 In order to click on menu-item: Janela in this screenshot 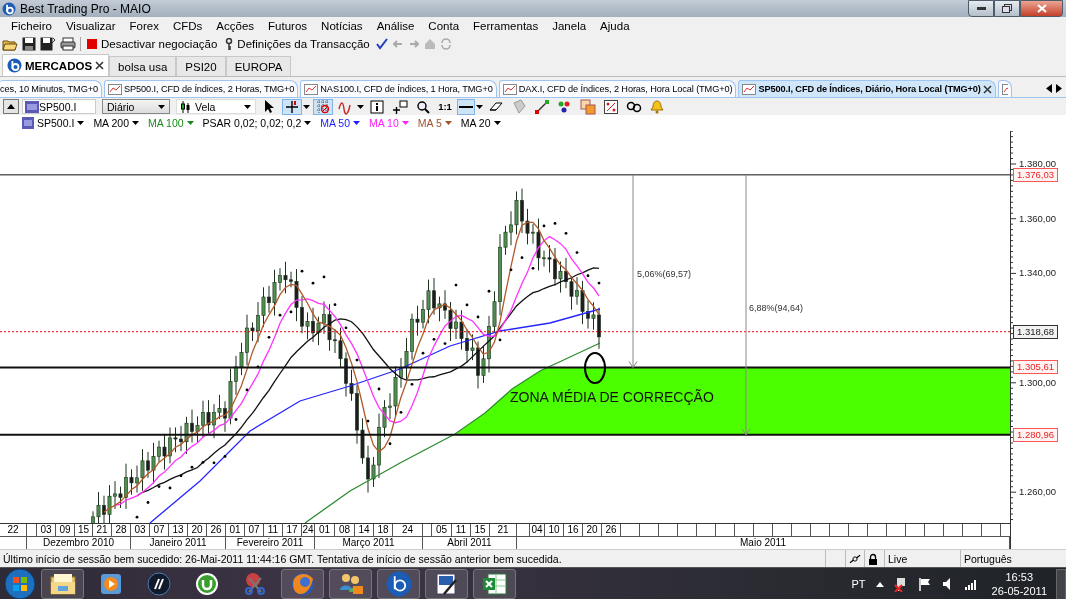, I will do `click(569, 26)`.